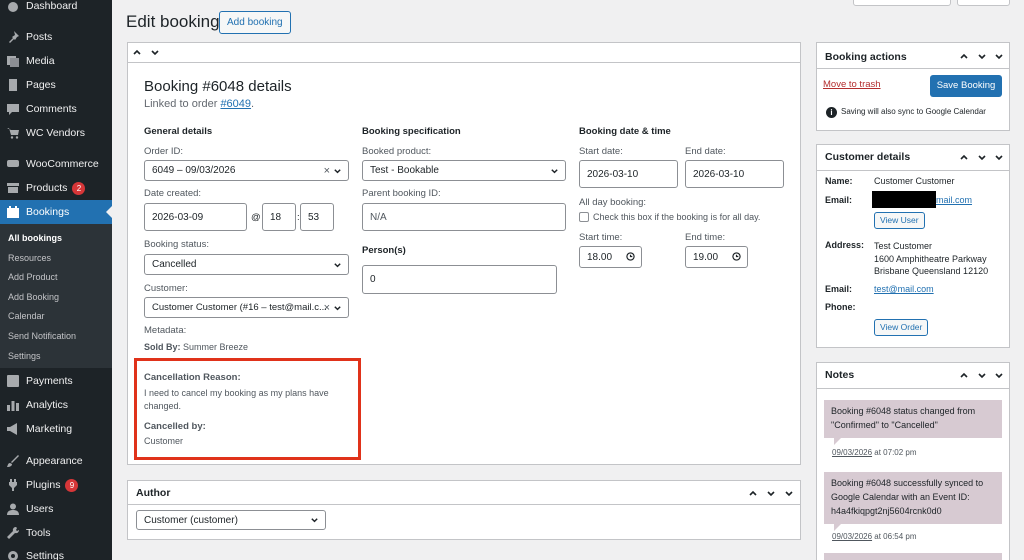 Image resolution: width=1024 pixels, height=560 pixels. I want to click on start-time-input: 18.00, so click(610, 257).